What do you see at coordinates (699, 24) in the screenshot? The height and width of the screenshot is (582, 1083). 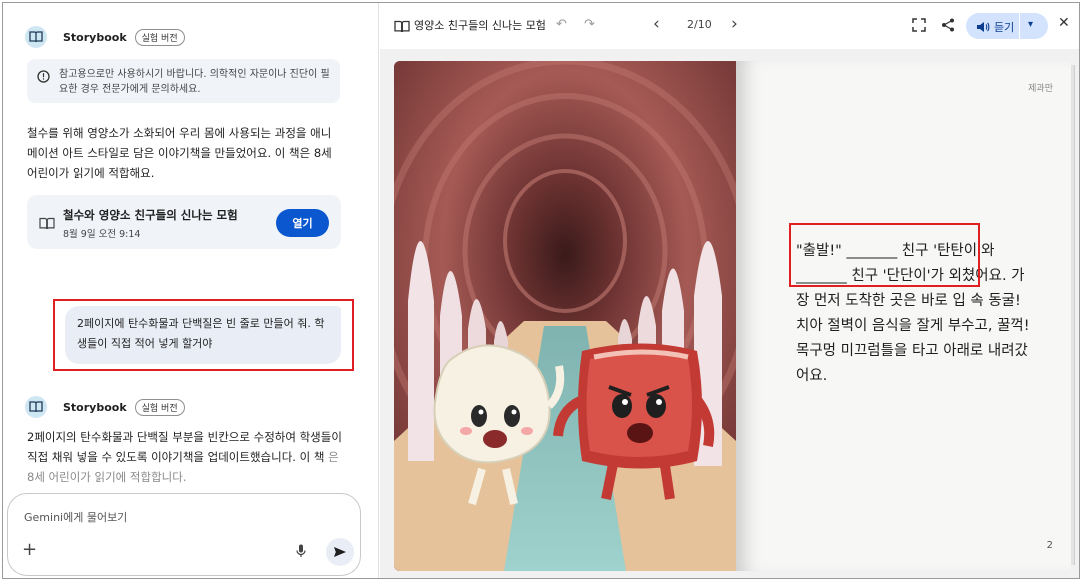 I see `page-indicator: 2/10` at bounding box center [699, 24].